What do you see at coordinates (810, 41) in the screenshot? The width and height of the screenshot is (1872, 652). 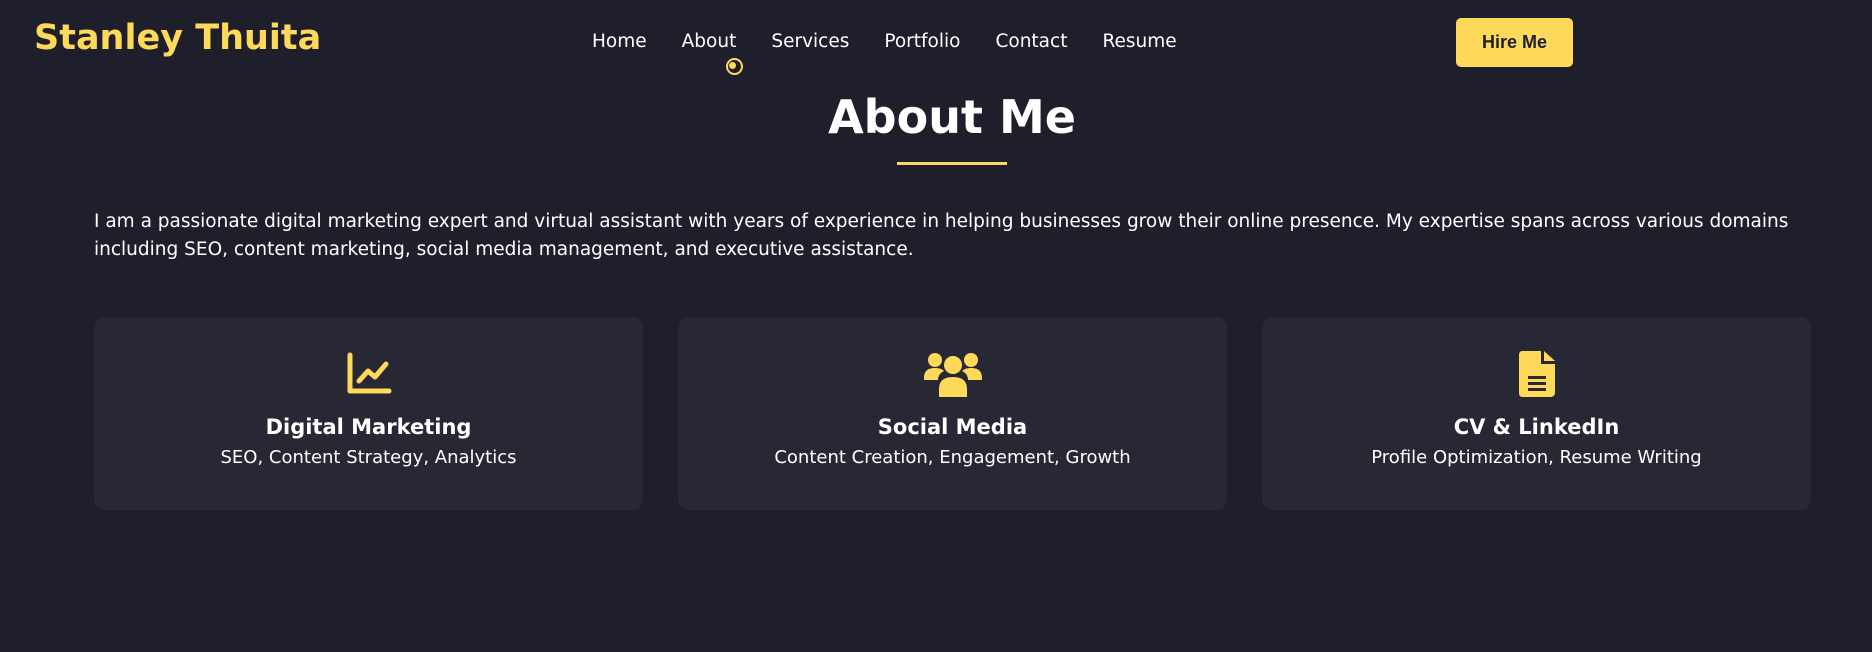 I see `nav-link-services: Services` at bounding box center [810, 41].